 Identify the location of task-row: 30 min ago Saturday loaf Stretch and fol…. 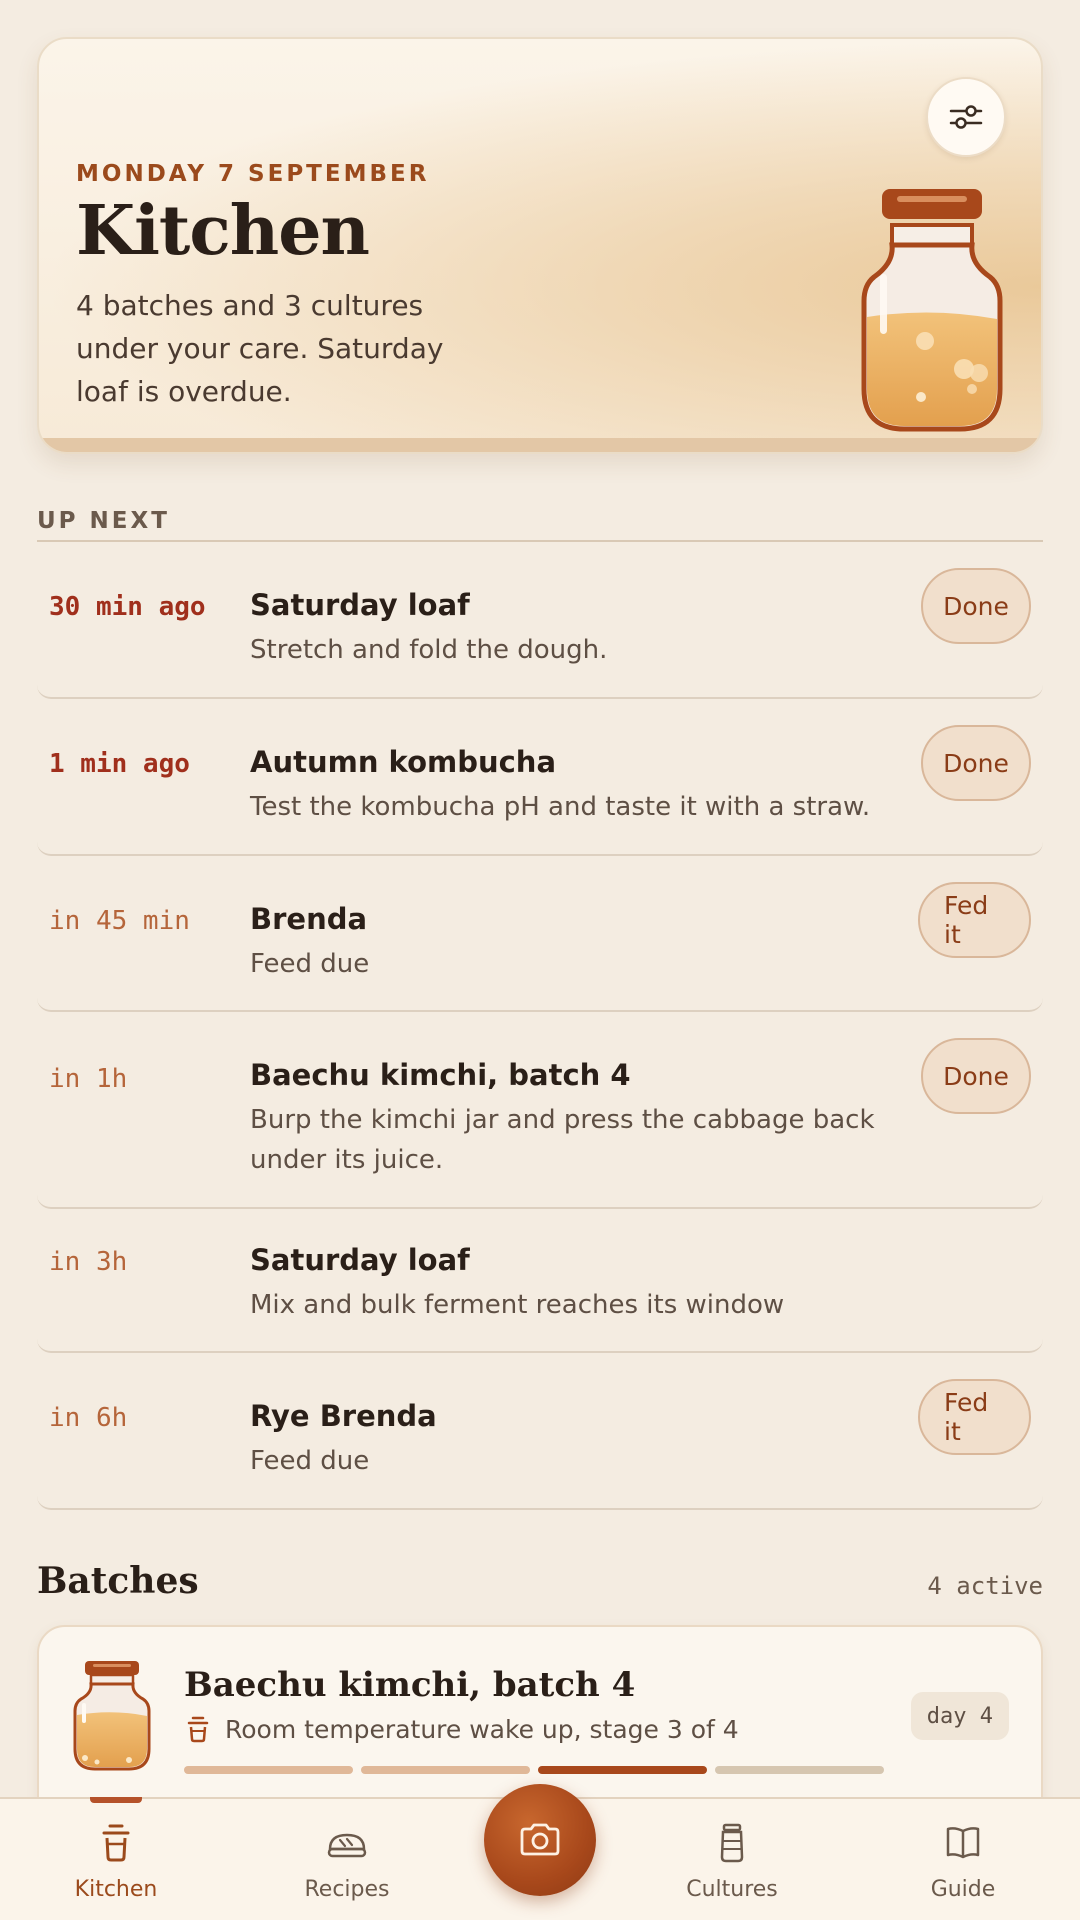
(540, 620).